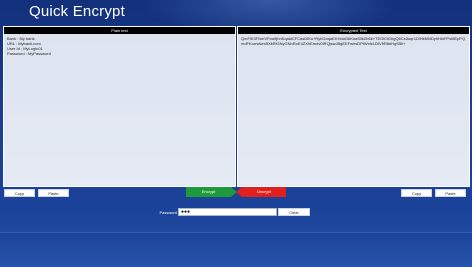  Describe the element at coordinates (236, 249) in the screenshot. I see `app-bar-area` at that location.